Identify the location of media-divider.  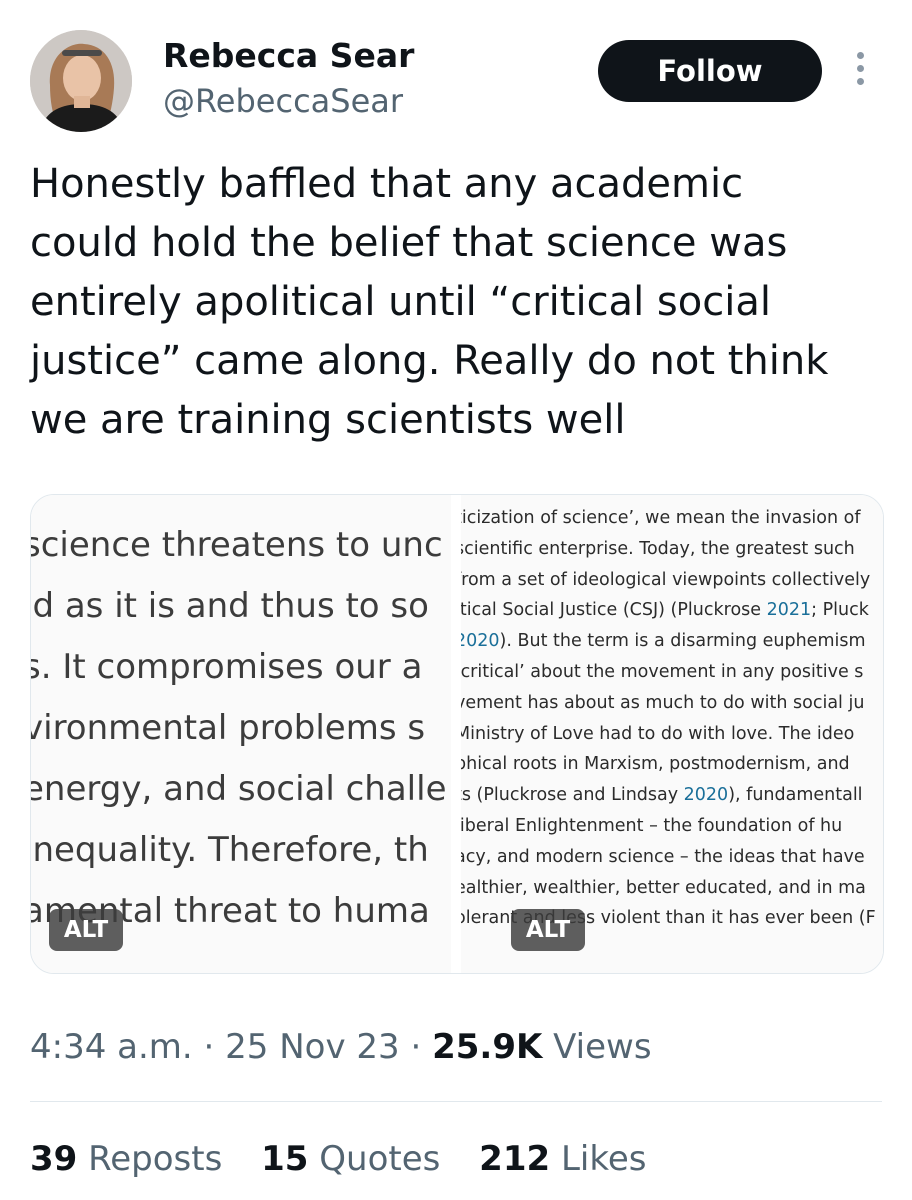
(456, 734).